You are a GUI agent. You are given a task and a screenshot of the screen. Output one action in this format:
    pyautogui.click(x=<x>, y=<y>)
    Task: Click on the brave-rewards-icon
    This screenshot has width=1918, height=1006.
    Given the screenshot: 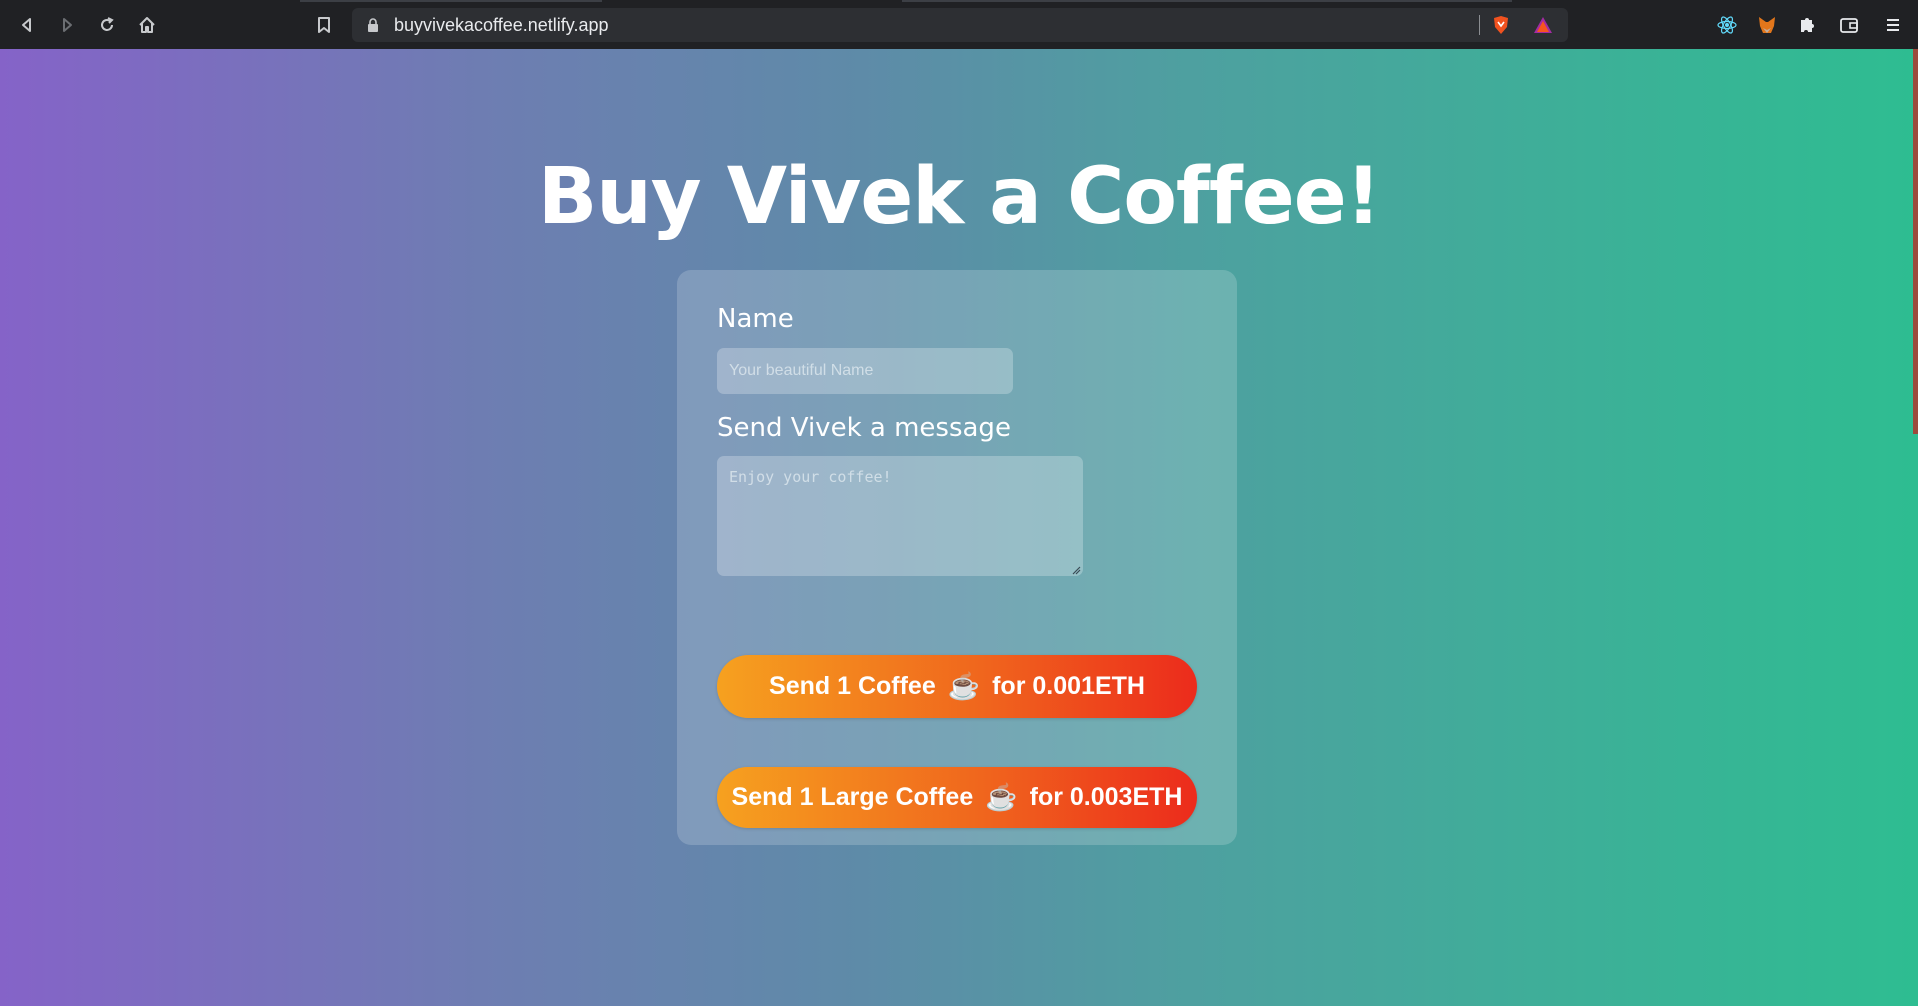 What is the action you would take?
    pyautogui.click(x=1543, y=25)
    